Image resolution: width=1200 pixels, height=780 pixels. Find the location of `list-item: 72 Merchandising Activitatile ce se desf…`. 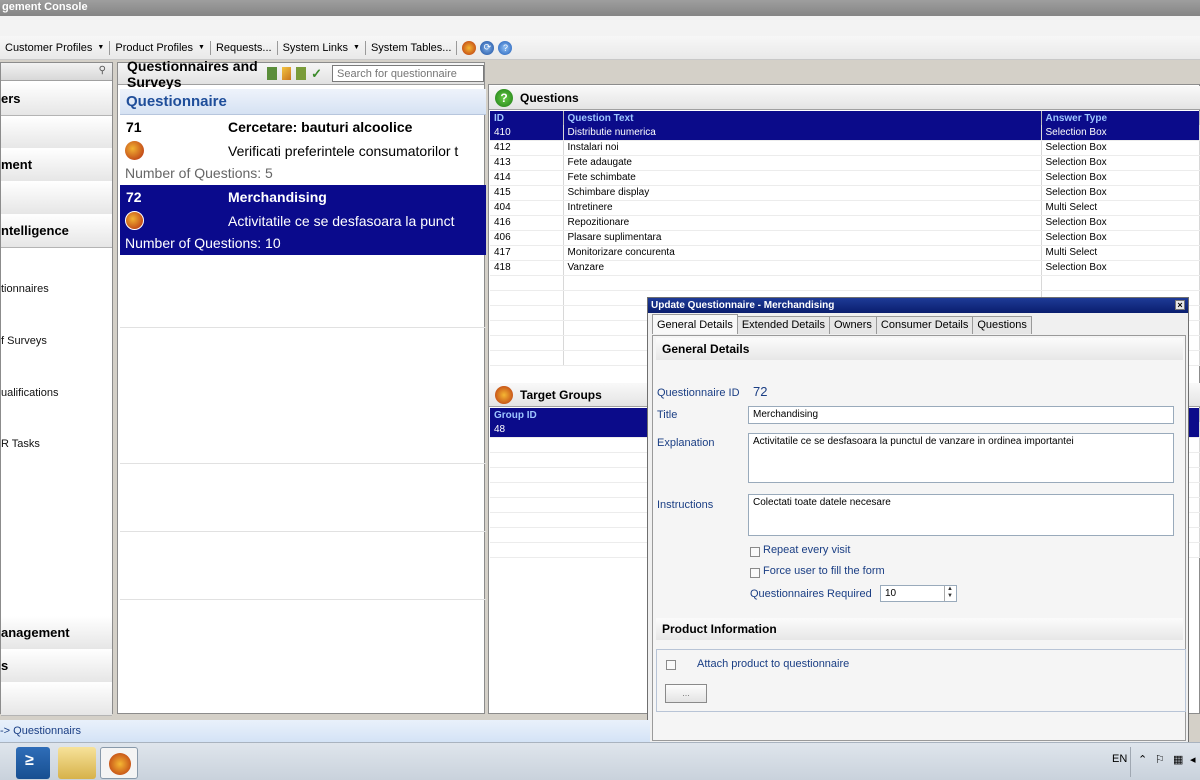

list-item: 72 Merchandising Activitatile ce se desf… is located at coordinates (303, 220).